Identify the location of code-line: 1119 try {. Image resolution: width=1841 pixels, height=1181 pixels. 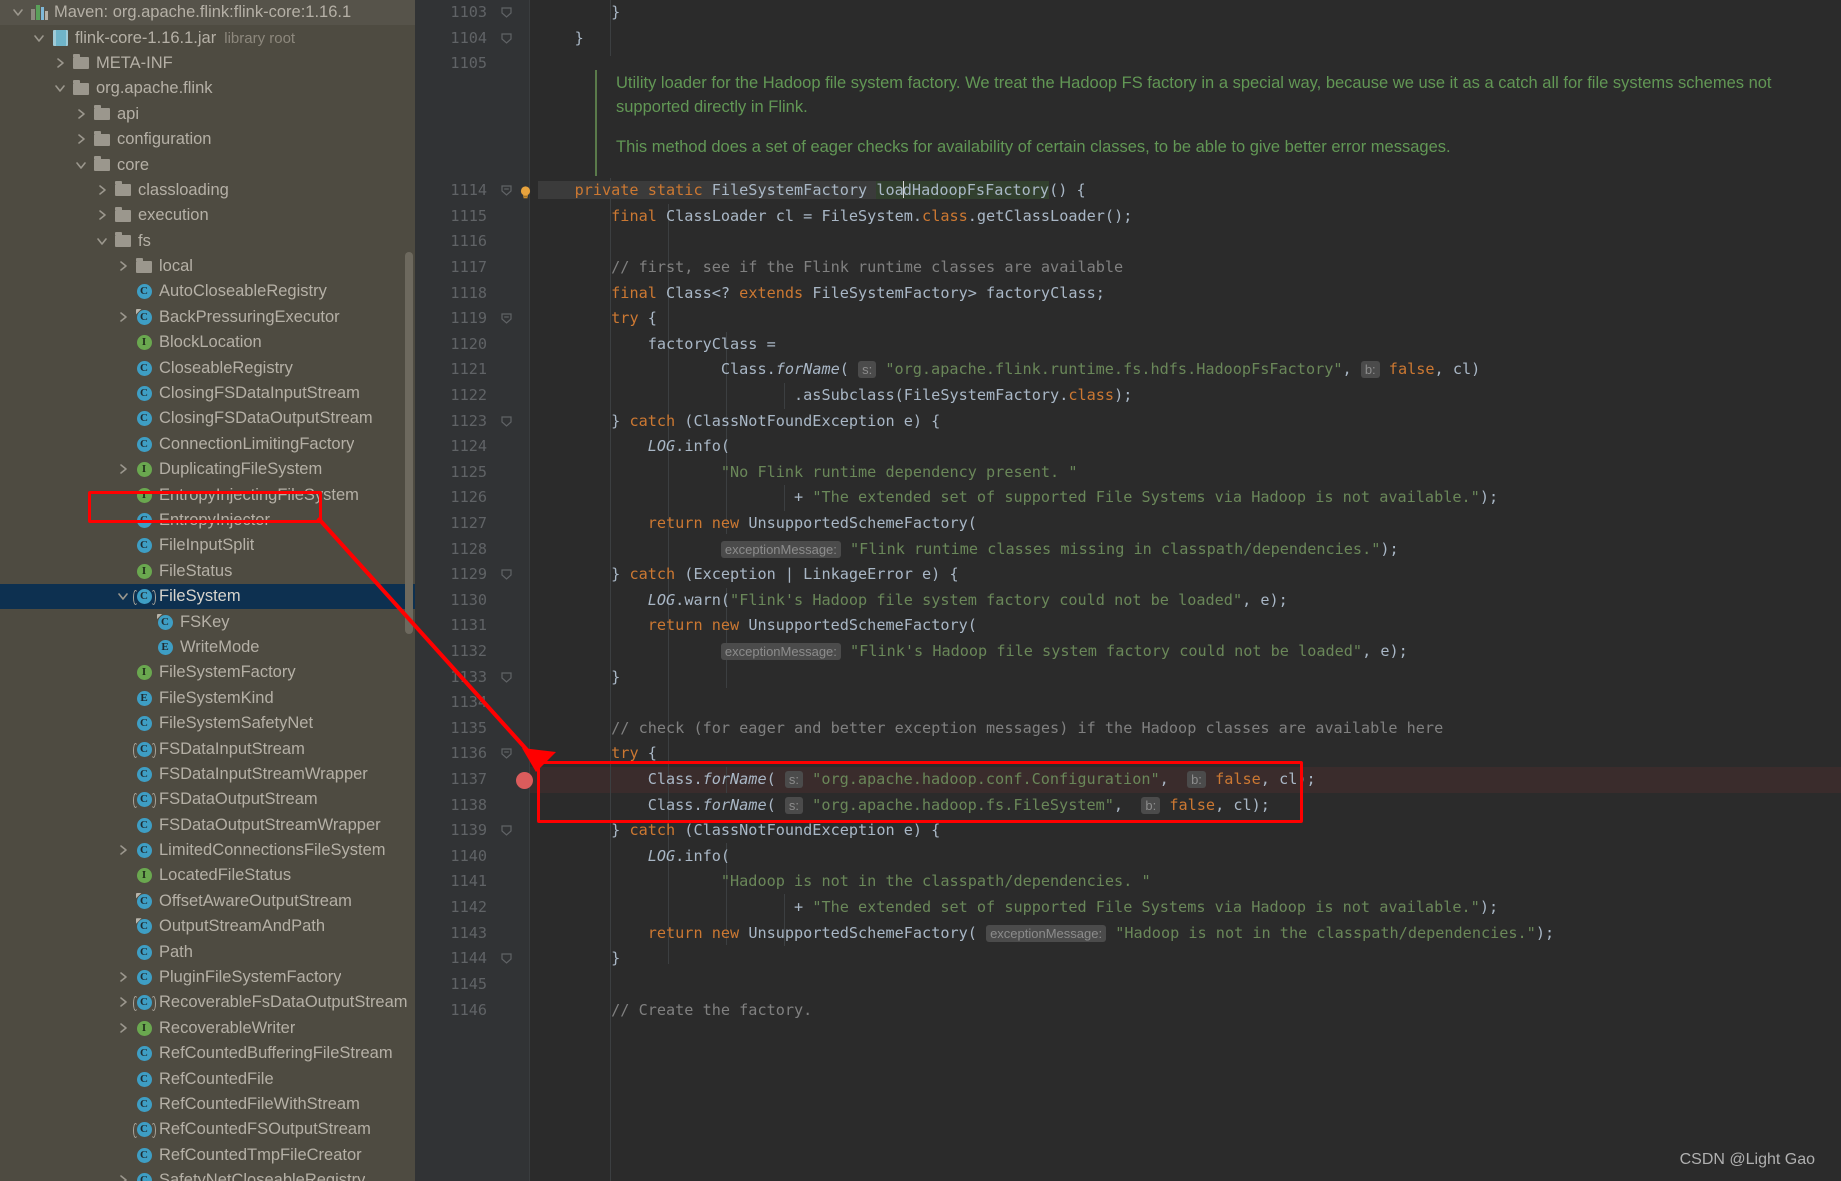
(1128, 319).